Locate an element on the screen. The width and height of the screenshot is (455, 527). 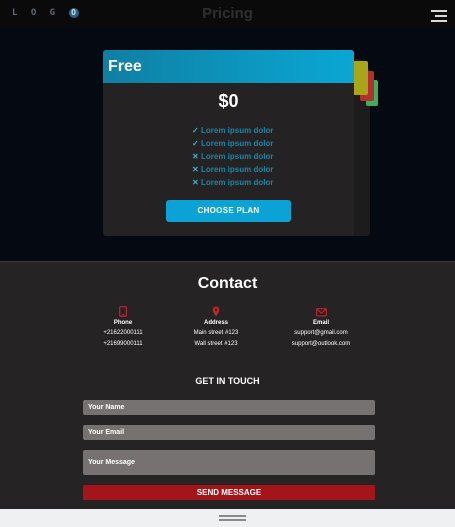
choose-plan-button: CHOOSE PLAN is located at coordinates (228, 211).